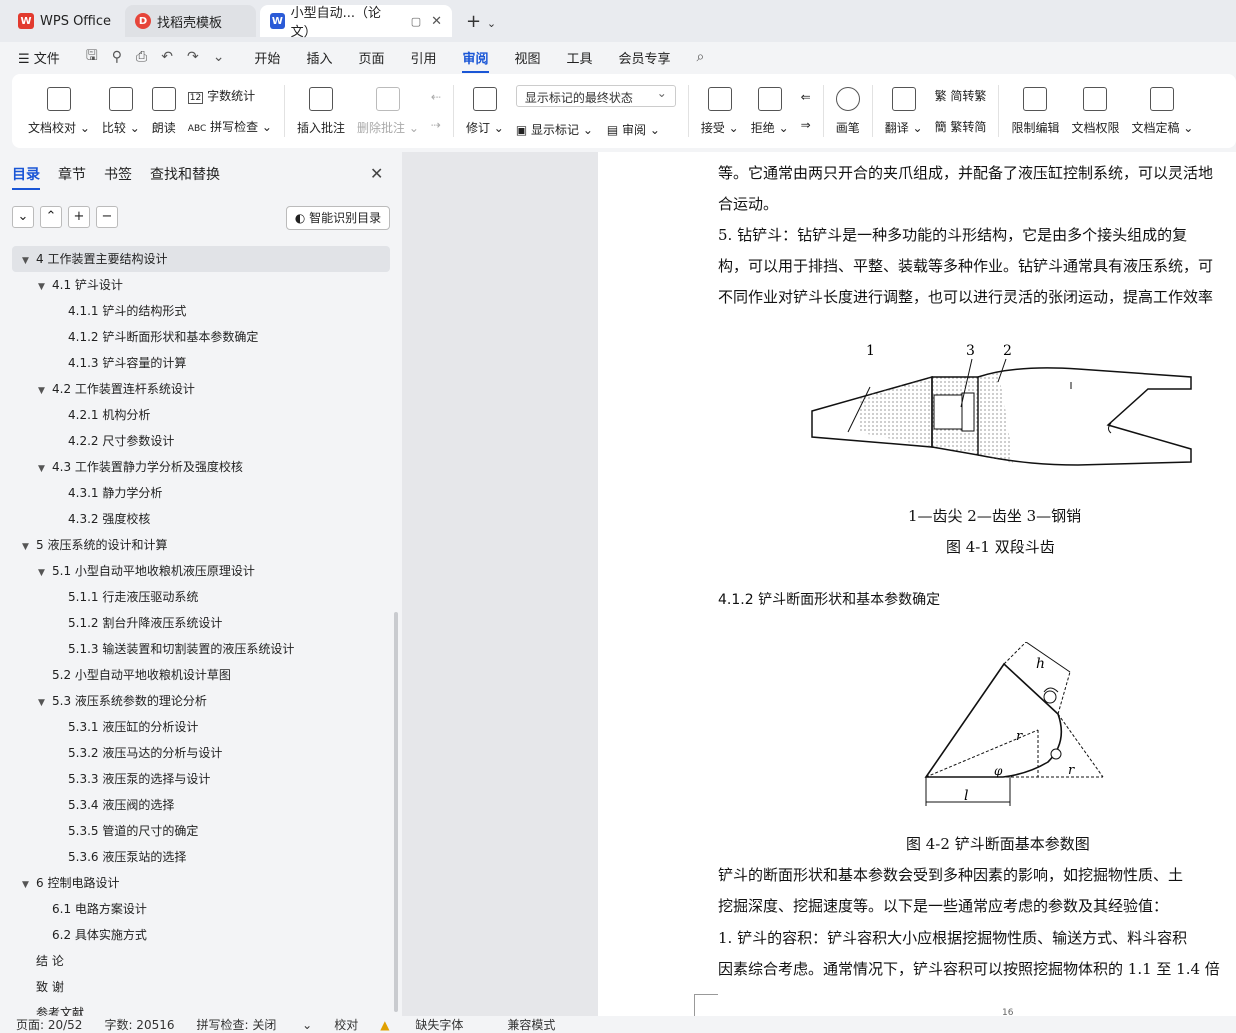  Describe the element at coordinates (201, 701) in the screenshot. I see `toc-item: ▼ 5.3 液压系统参数的理论分析` at that location.